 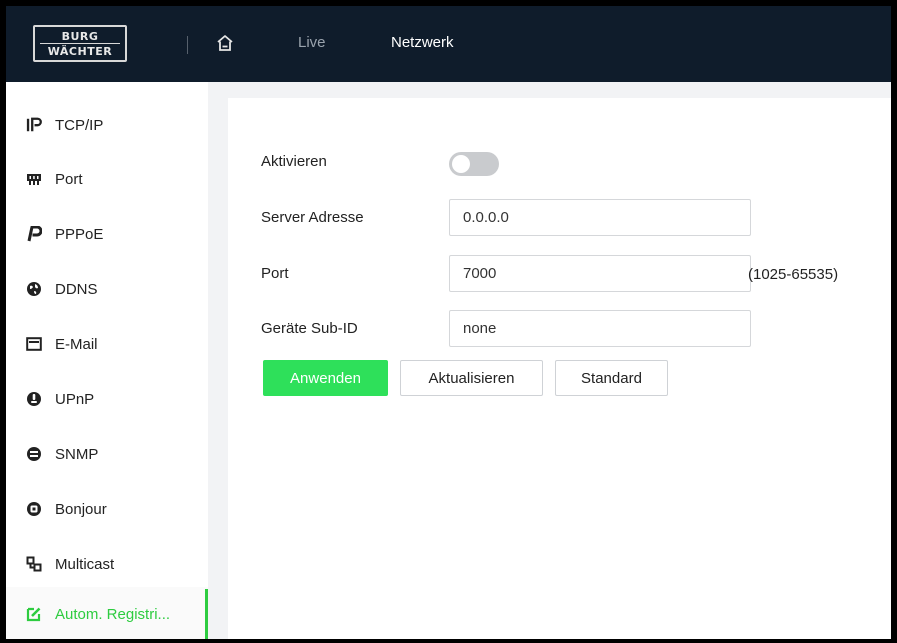 I want to click on edit-icon, so click(x=34, y=614).